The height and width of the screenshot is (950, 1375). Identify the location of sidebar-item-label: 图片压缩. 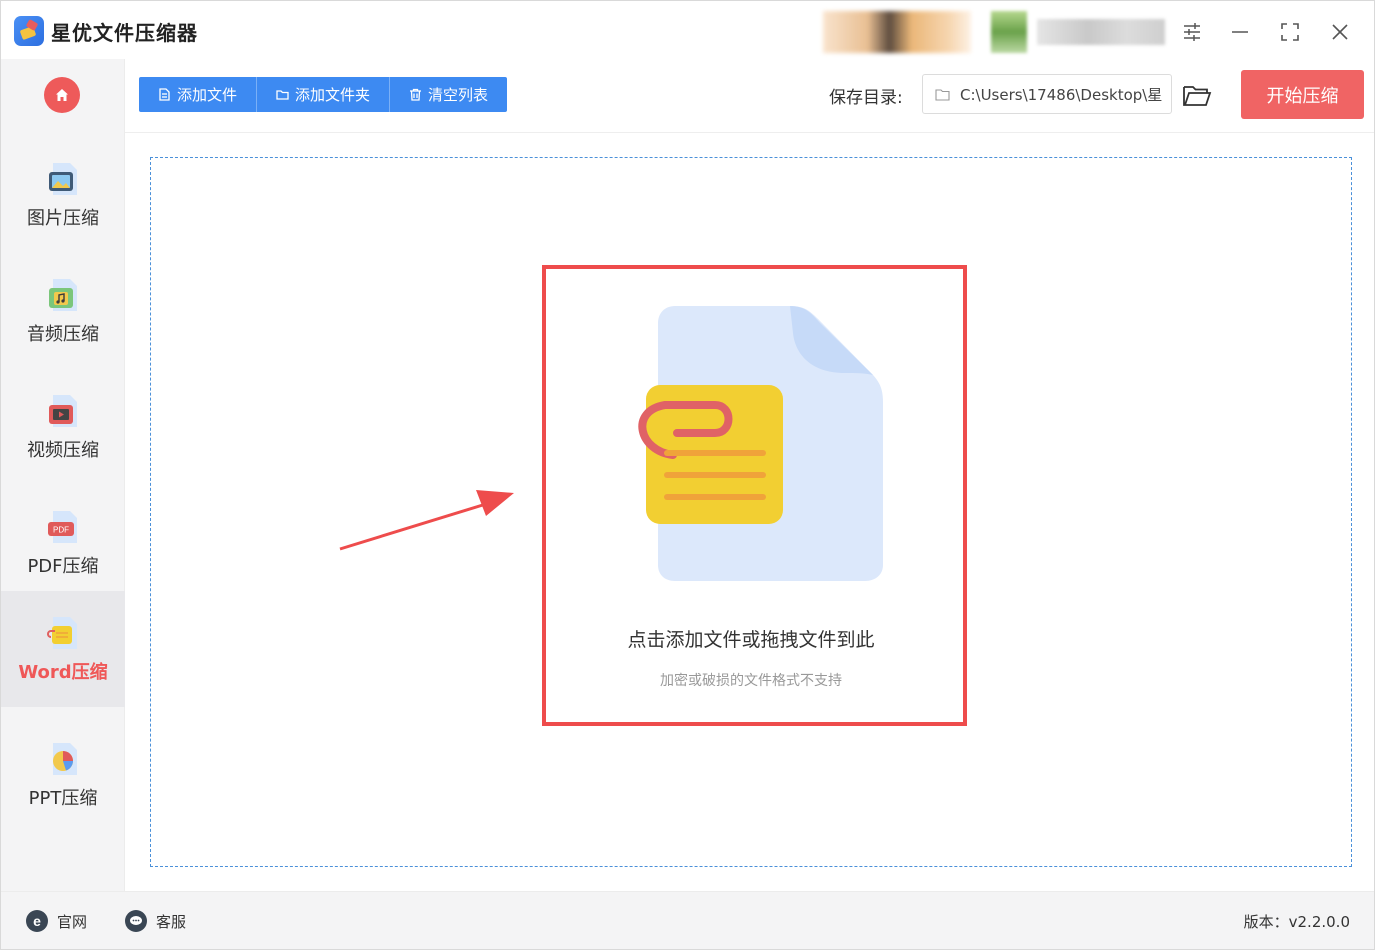
(63, 218).